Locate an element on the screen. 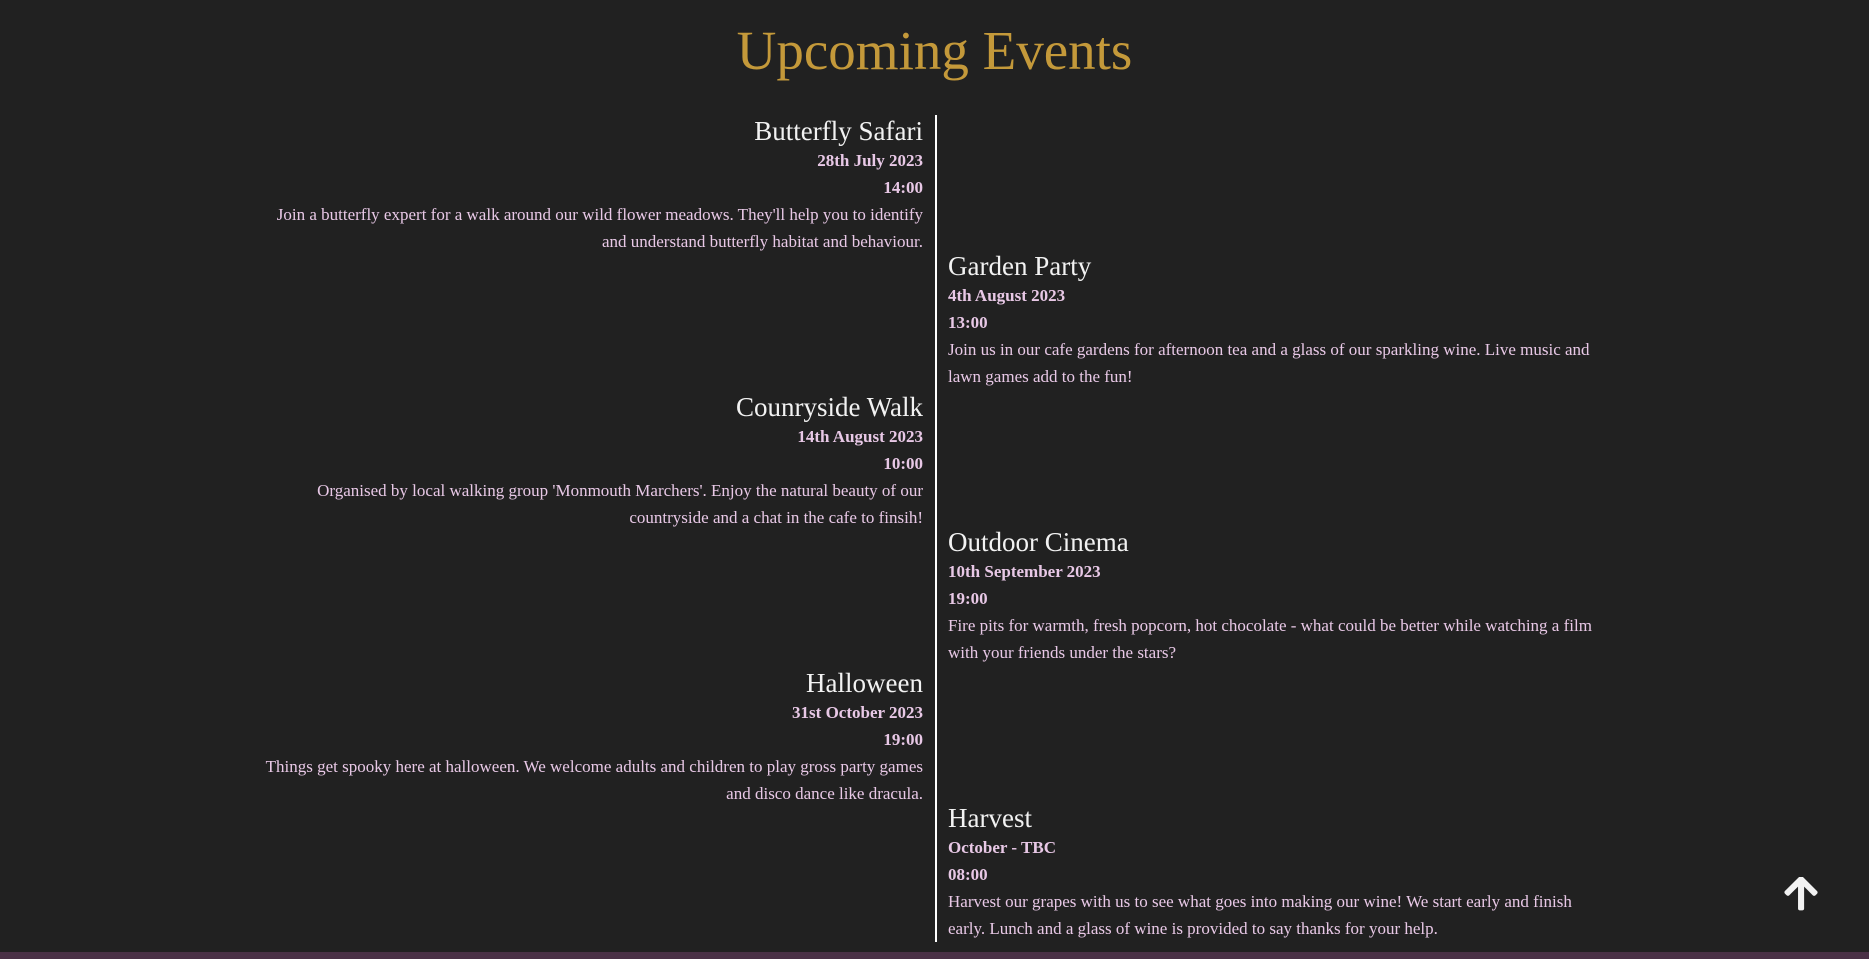  event-title: Garden Party is located at coordinates (1020, 266).